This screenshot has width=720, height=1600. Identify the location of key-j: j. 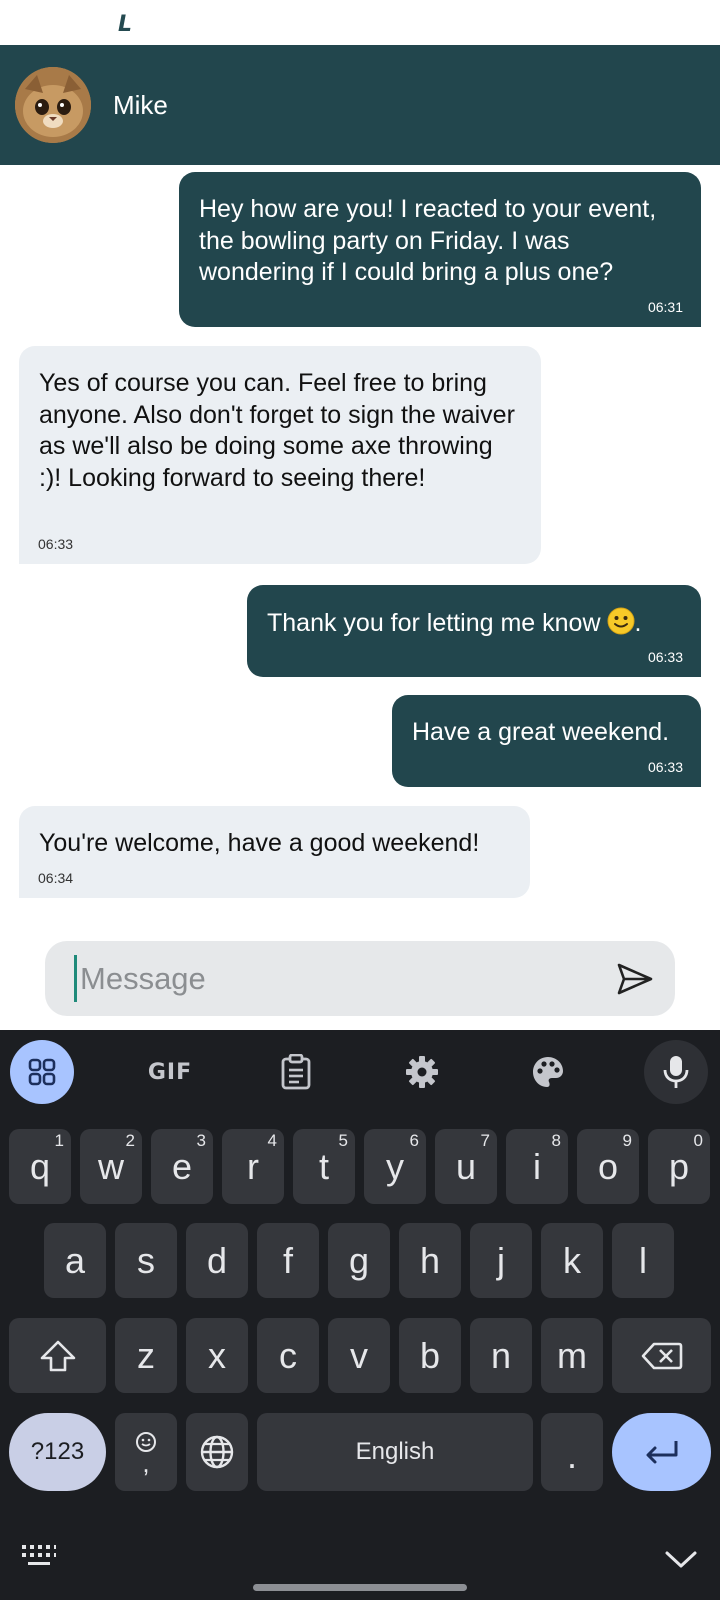
(501, 1260).